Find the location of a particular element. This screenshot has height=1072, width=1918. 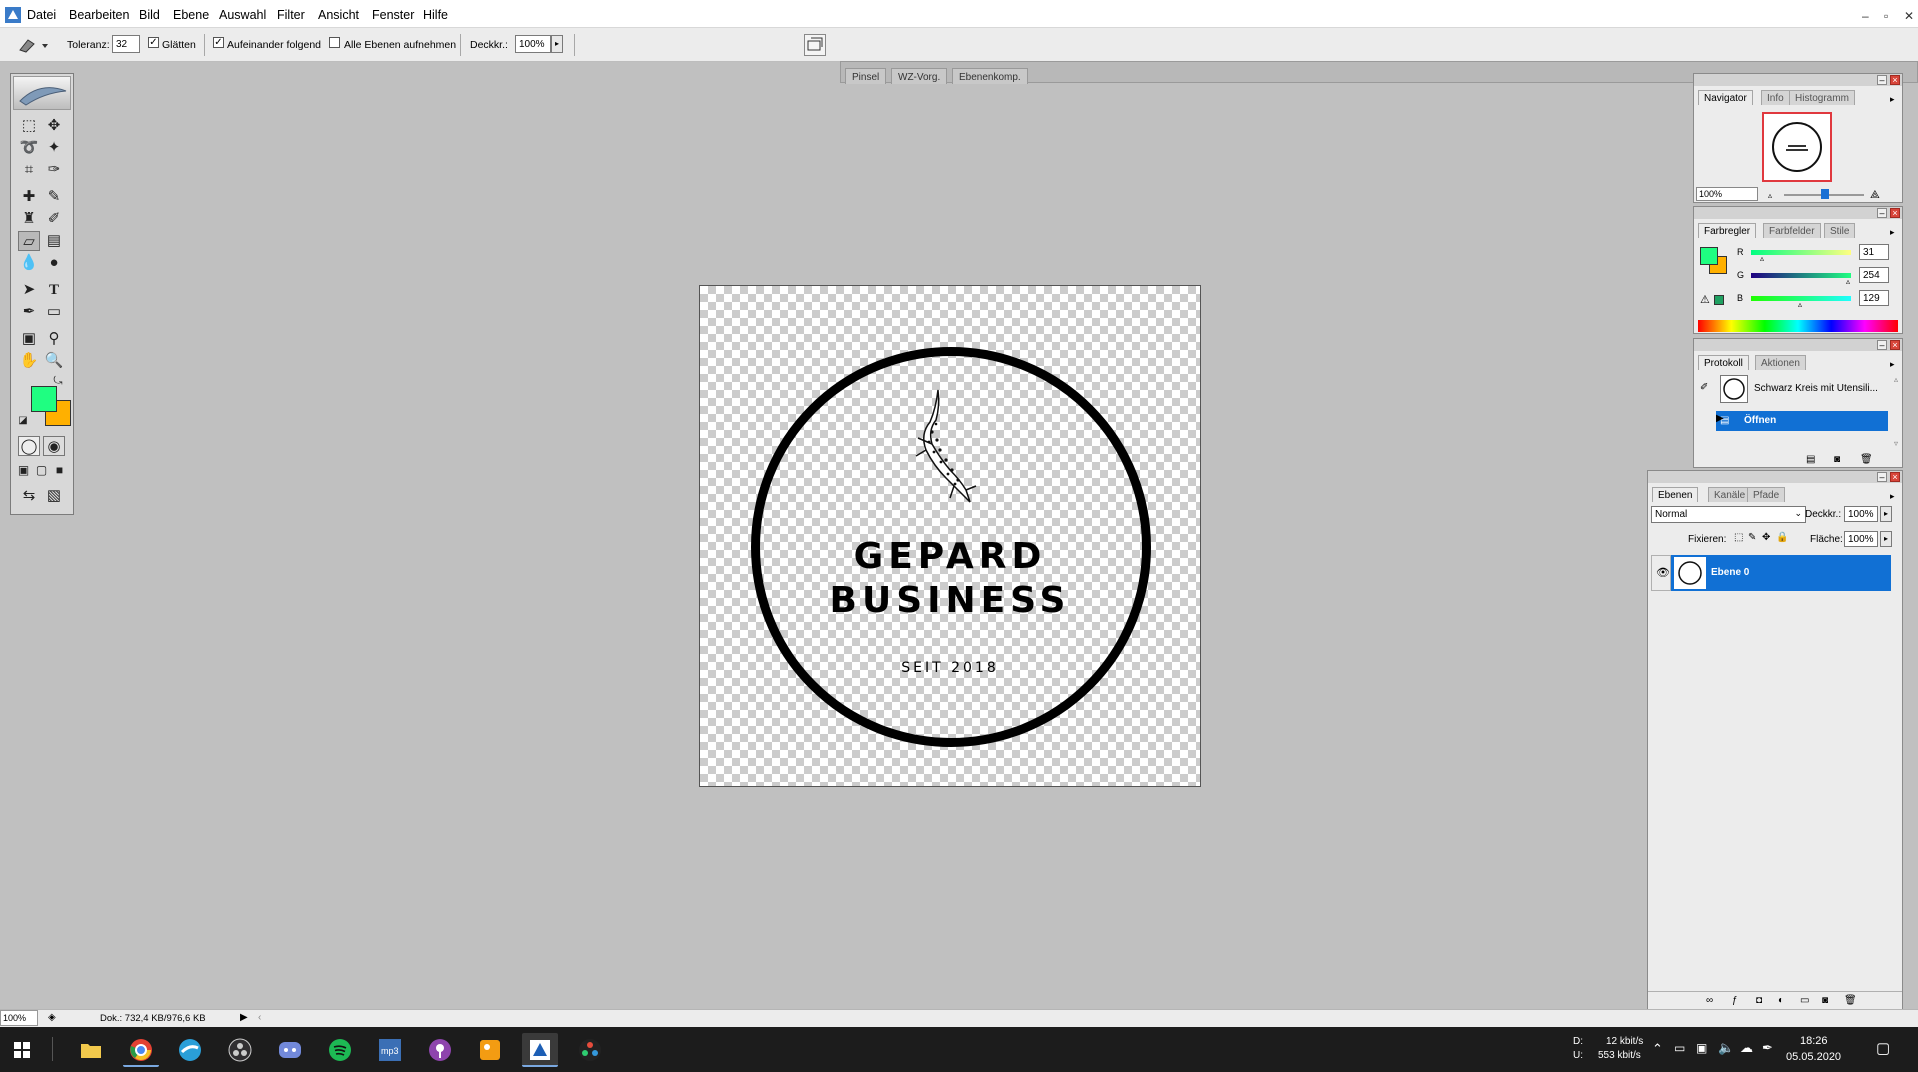

scroll-left-icon: ‹ is located at coordinates (259, 1017).